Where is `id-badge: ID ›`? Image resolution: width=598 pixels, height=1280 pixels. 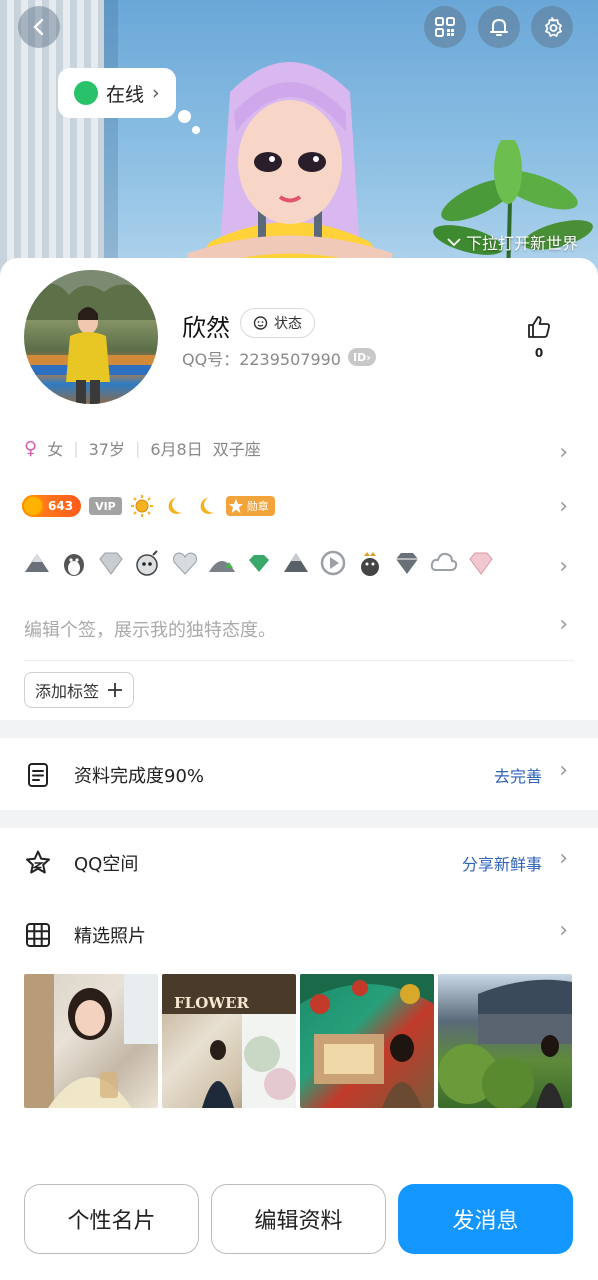 id-badge: ID › is located at coordinates (362, 357).